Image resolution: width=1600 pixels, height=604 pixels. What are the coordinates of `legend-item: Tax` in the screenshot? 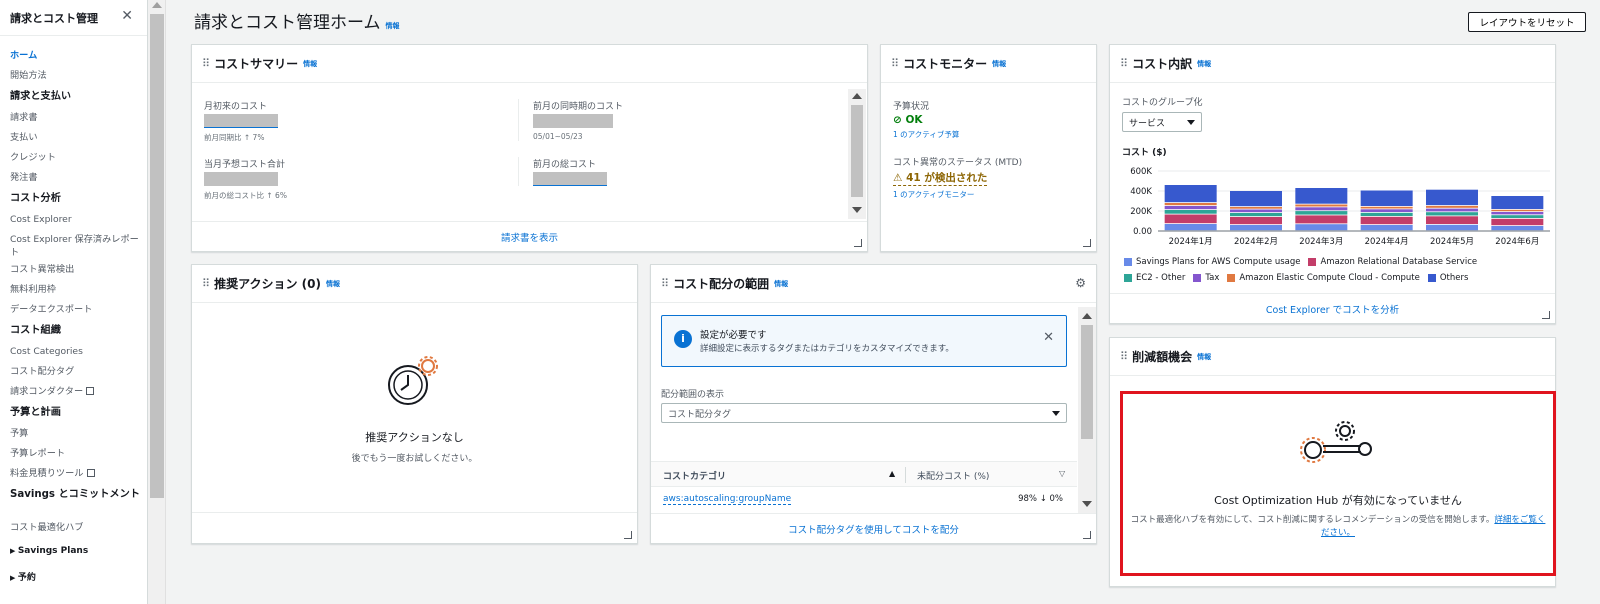 It's located at (1206, 278).